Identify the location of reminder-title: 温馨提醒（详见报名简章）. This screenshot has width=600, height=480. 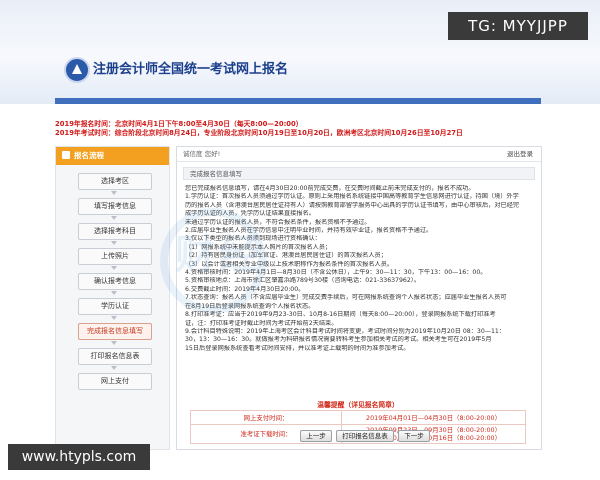
(358, 405).